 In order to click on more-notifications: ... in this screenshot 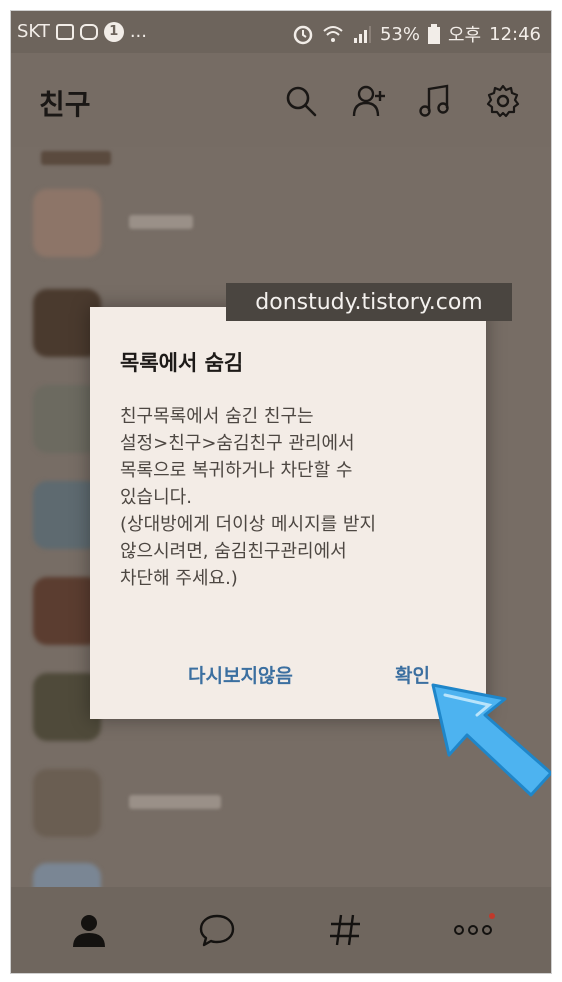, I will do `click(138, 31)`.